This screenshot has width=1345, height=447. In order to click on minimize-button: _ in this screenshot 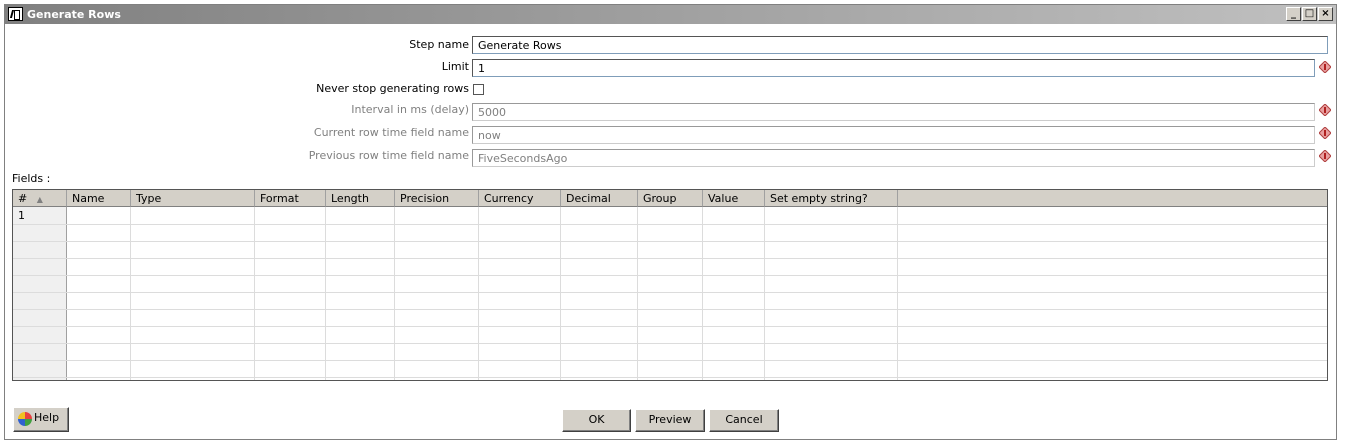, I will do `click(1293, 14)`.